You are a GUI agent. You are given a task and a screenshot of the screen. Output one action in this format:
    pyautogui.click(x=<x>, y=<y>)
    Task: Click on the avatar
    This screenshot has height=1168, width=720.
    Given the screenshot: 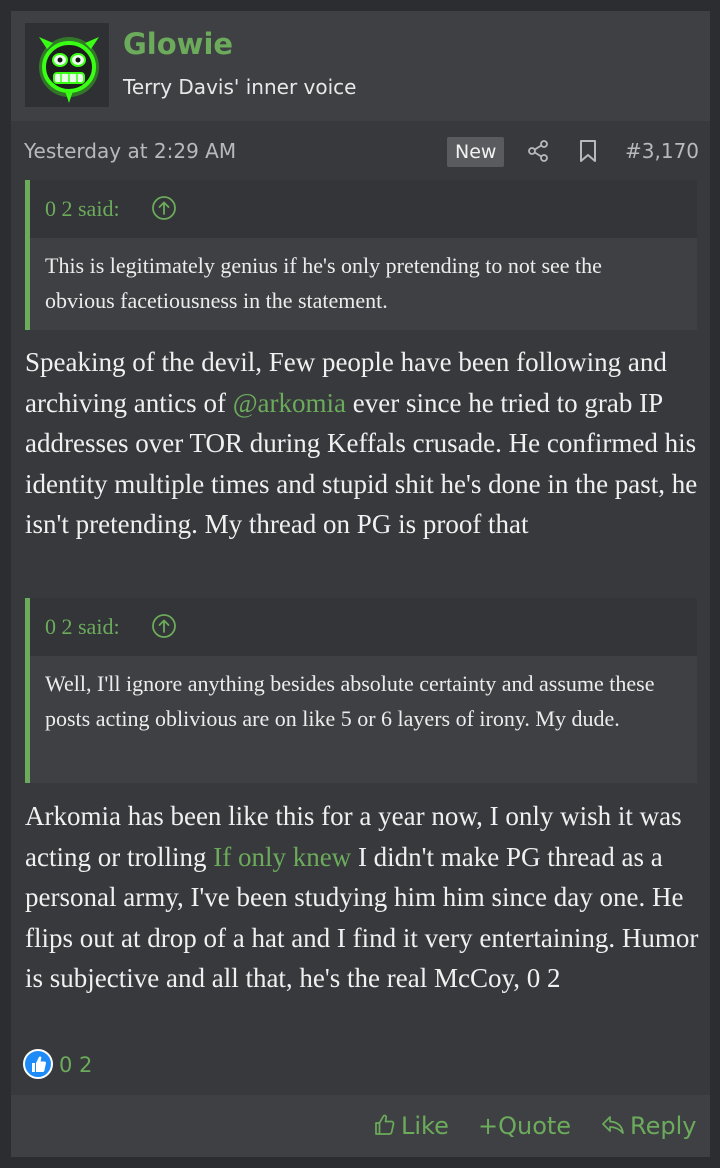 What is the action you would take?
    pyautogui.click(x=67, y=65)
    